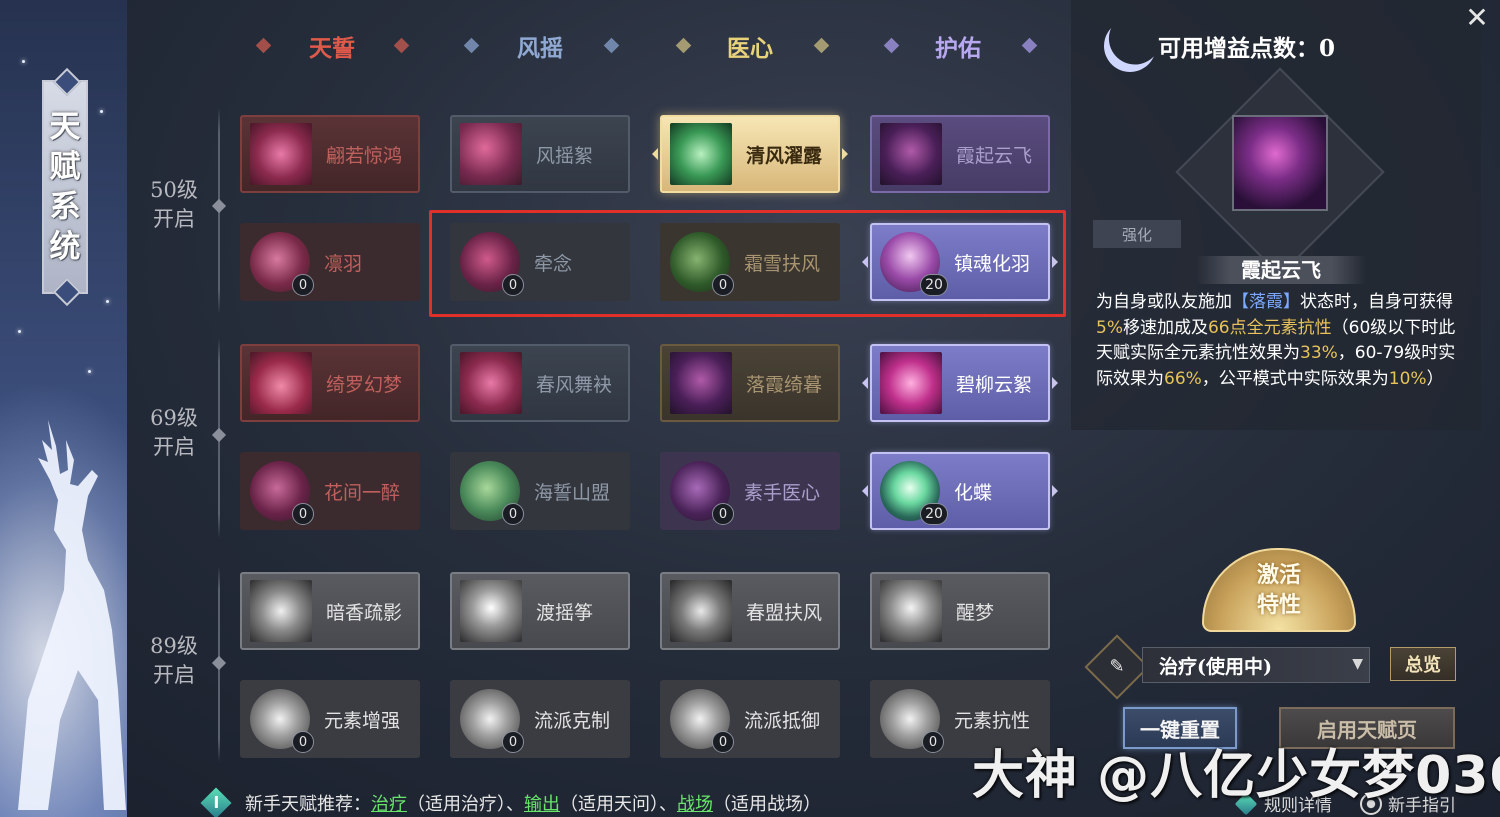  I want to click on talent-name: 清风濯露, so click(784, 155).